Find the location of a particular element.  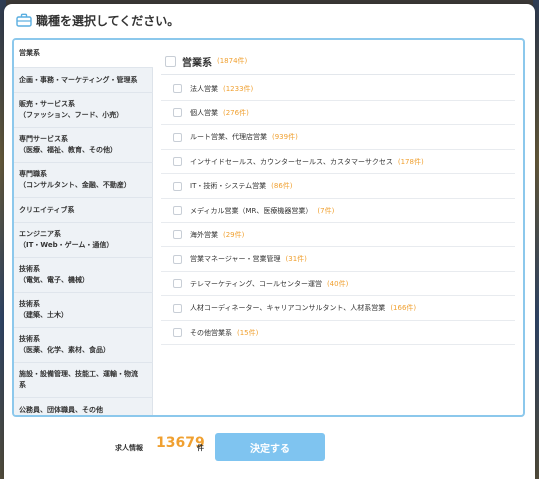

category-count: (1874件) is located at coordinates (232, 61).